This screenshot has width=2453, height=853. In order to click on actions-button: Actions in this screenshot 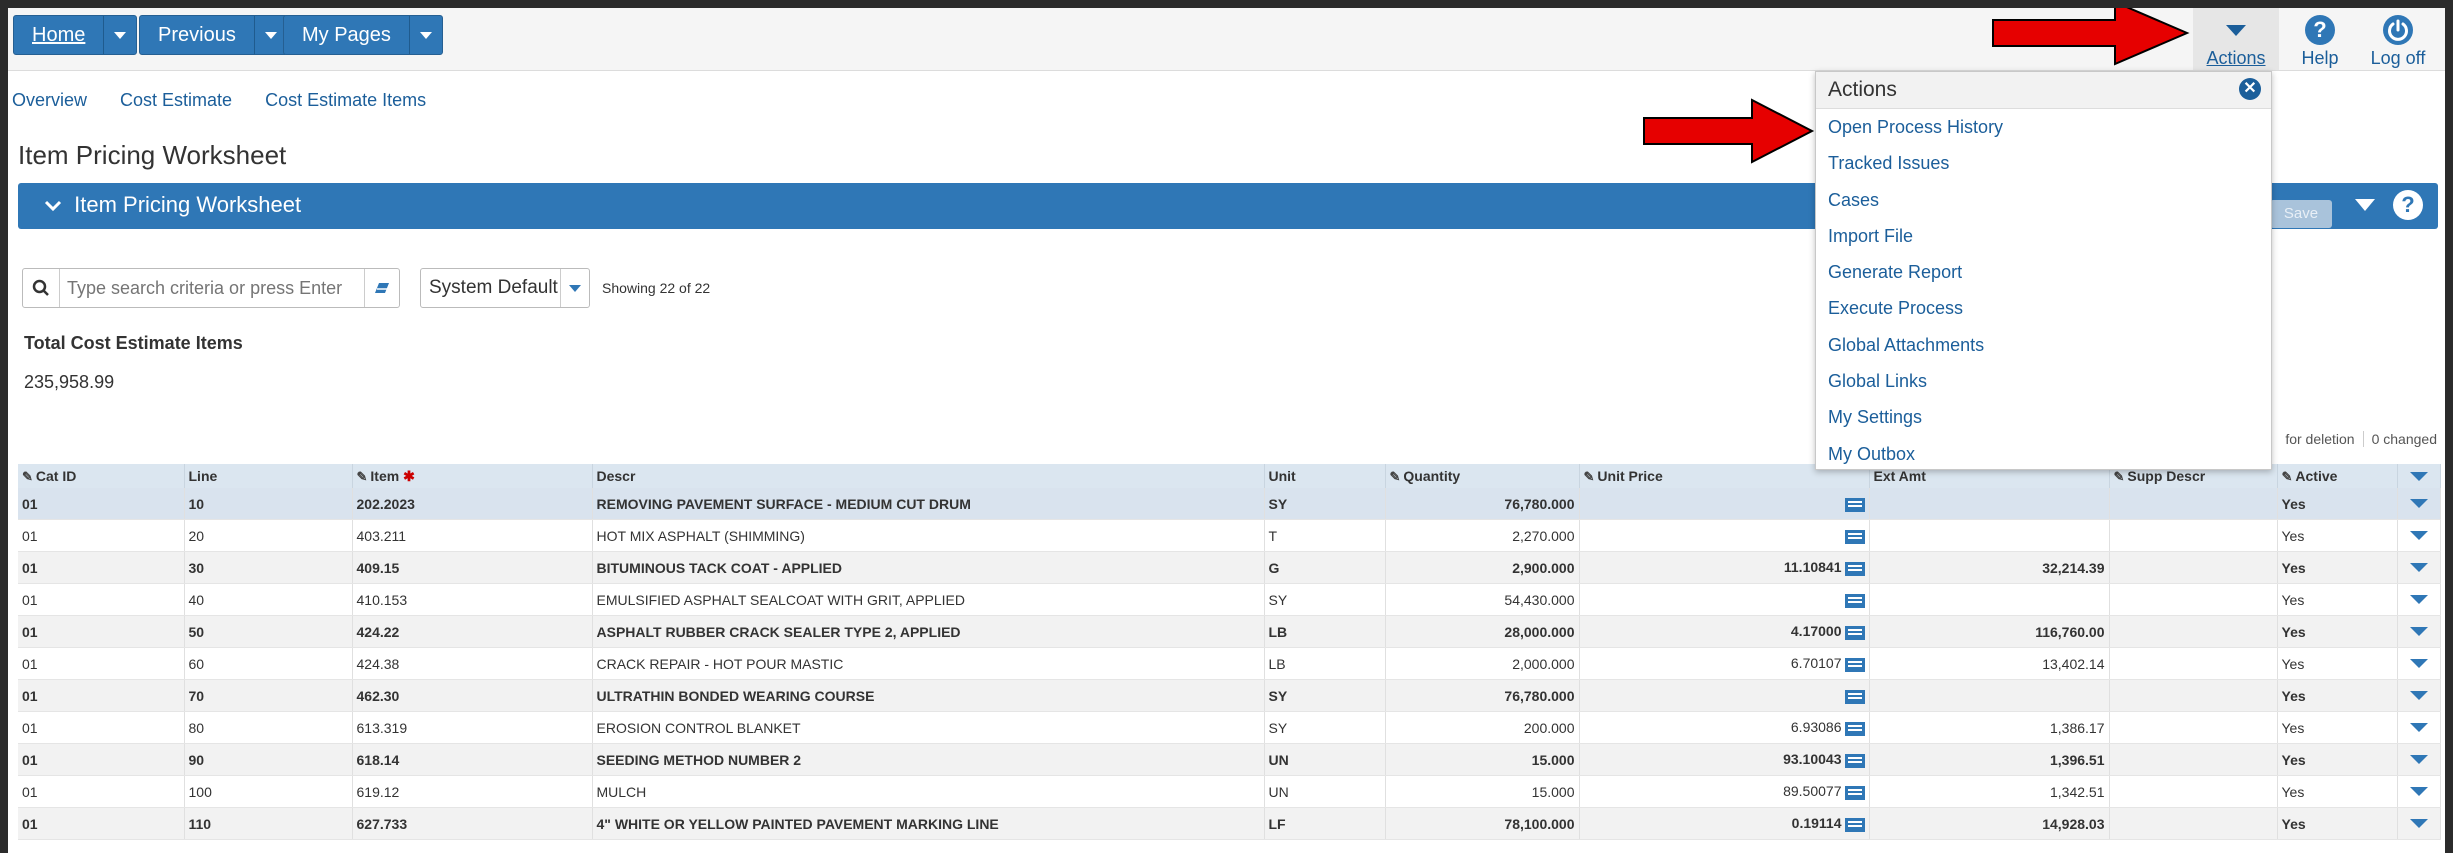, I will do `click(2236, 39)`.